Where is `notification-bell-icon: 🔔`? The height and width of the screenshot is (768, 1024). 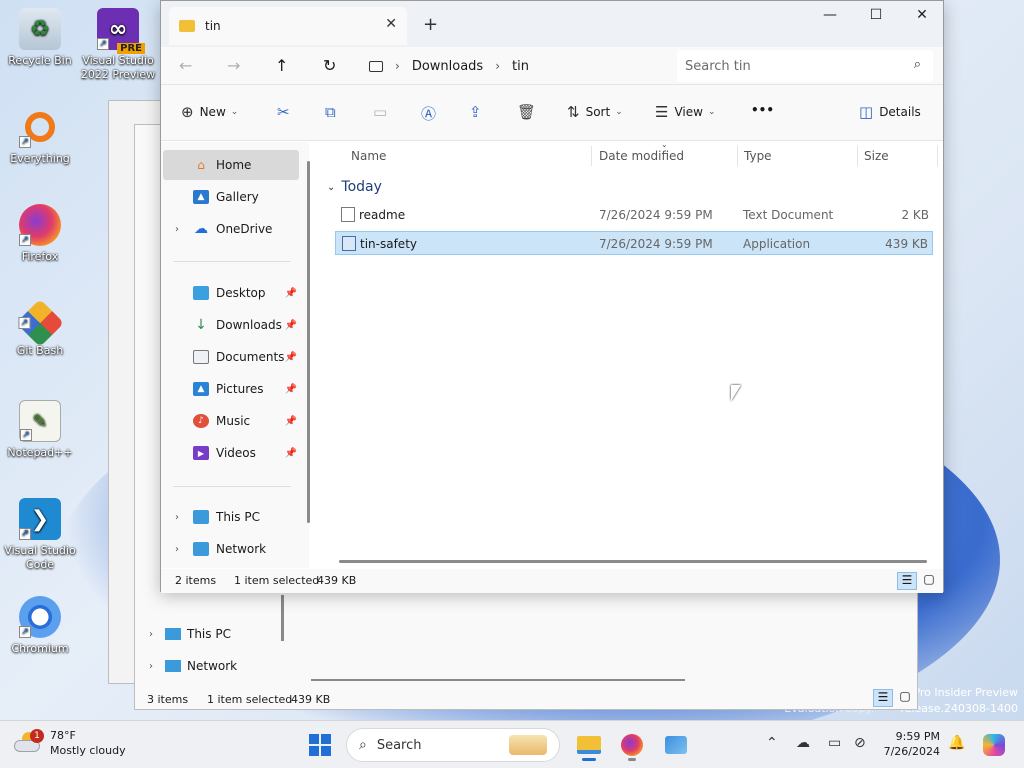 notification-bell-icon: 🔔 is located at coordinates (956, 743).